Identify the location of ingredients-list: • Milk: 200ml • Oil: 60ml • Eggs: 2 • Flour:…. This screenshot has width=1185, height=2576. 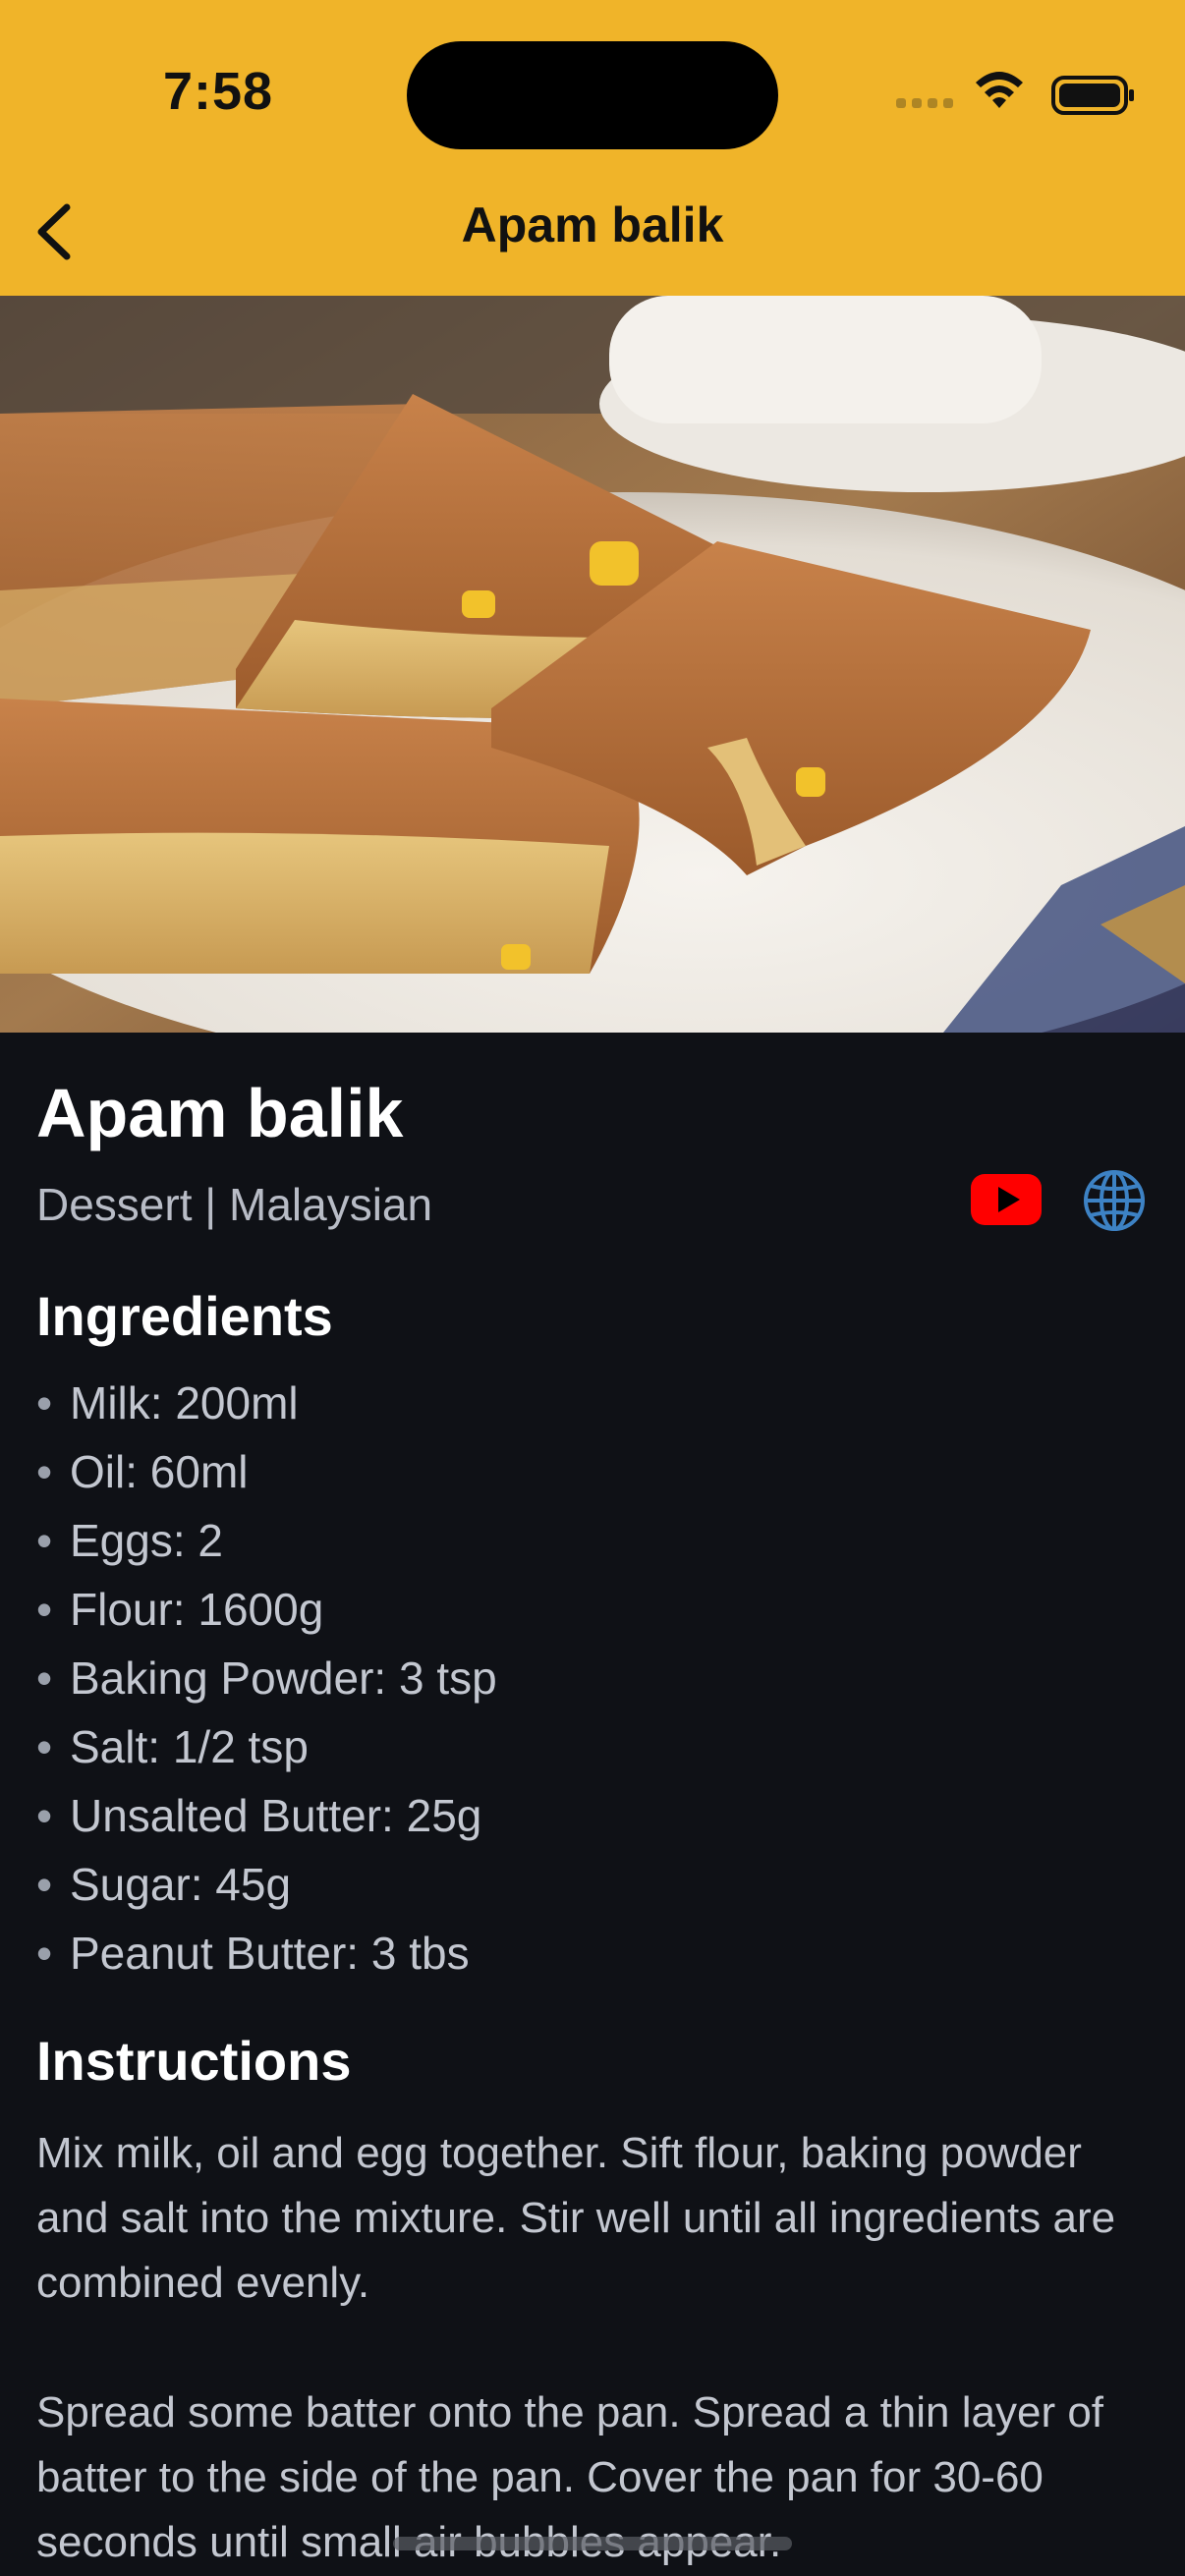
(266, 1678).